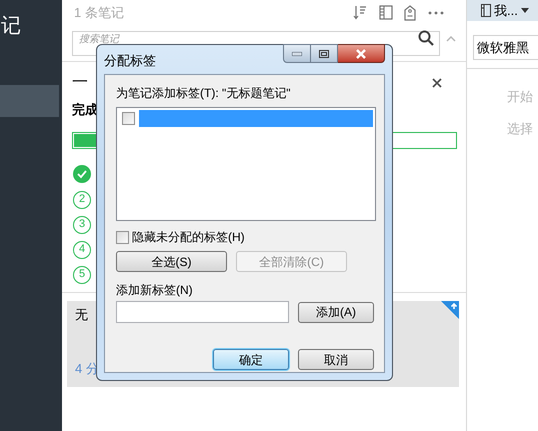  I want to click on minimize-icon, so click(297, 54).